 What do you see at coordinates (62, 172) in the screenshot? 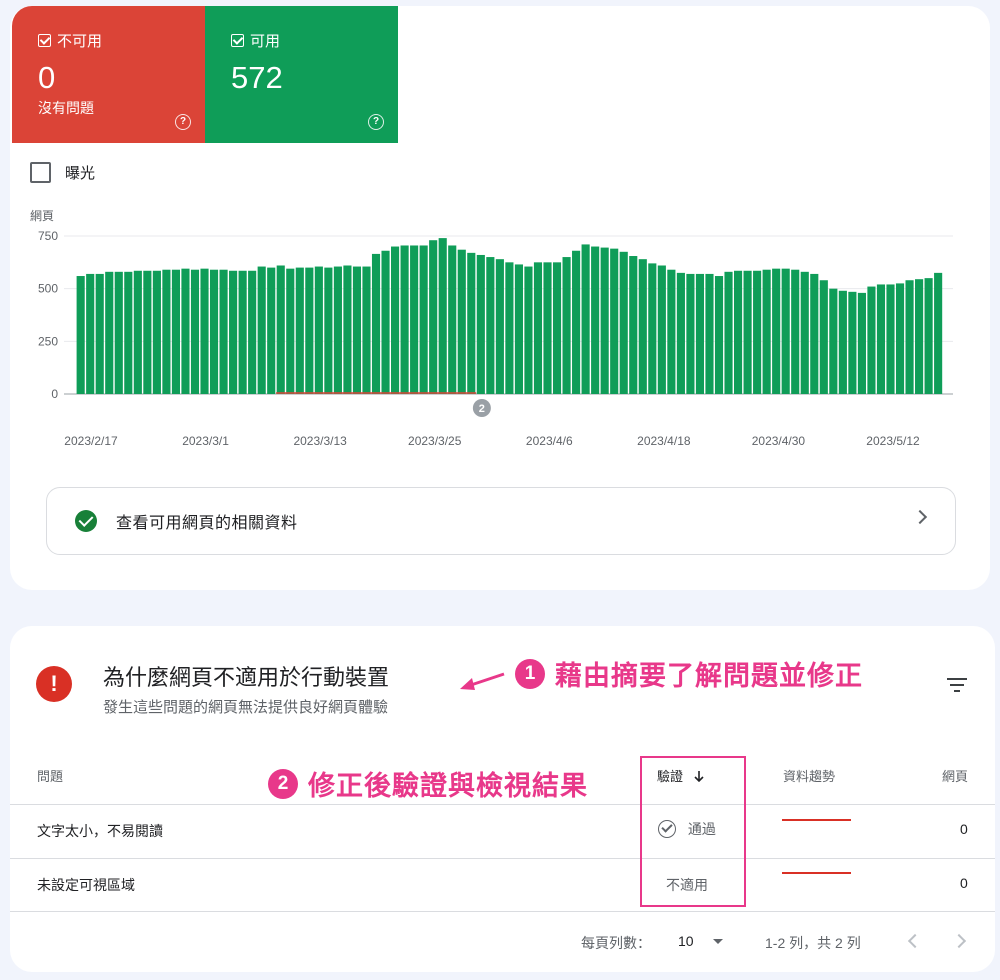
I see `exposure-toggle: 曝光` at bounding box center [62, 172].